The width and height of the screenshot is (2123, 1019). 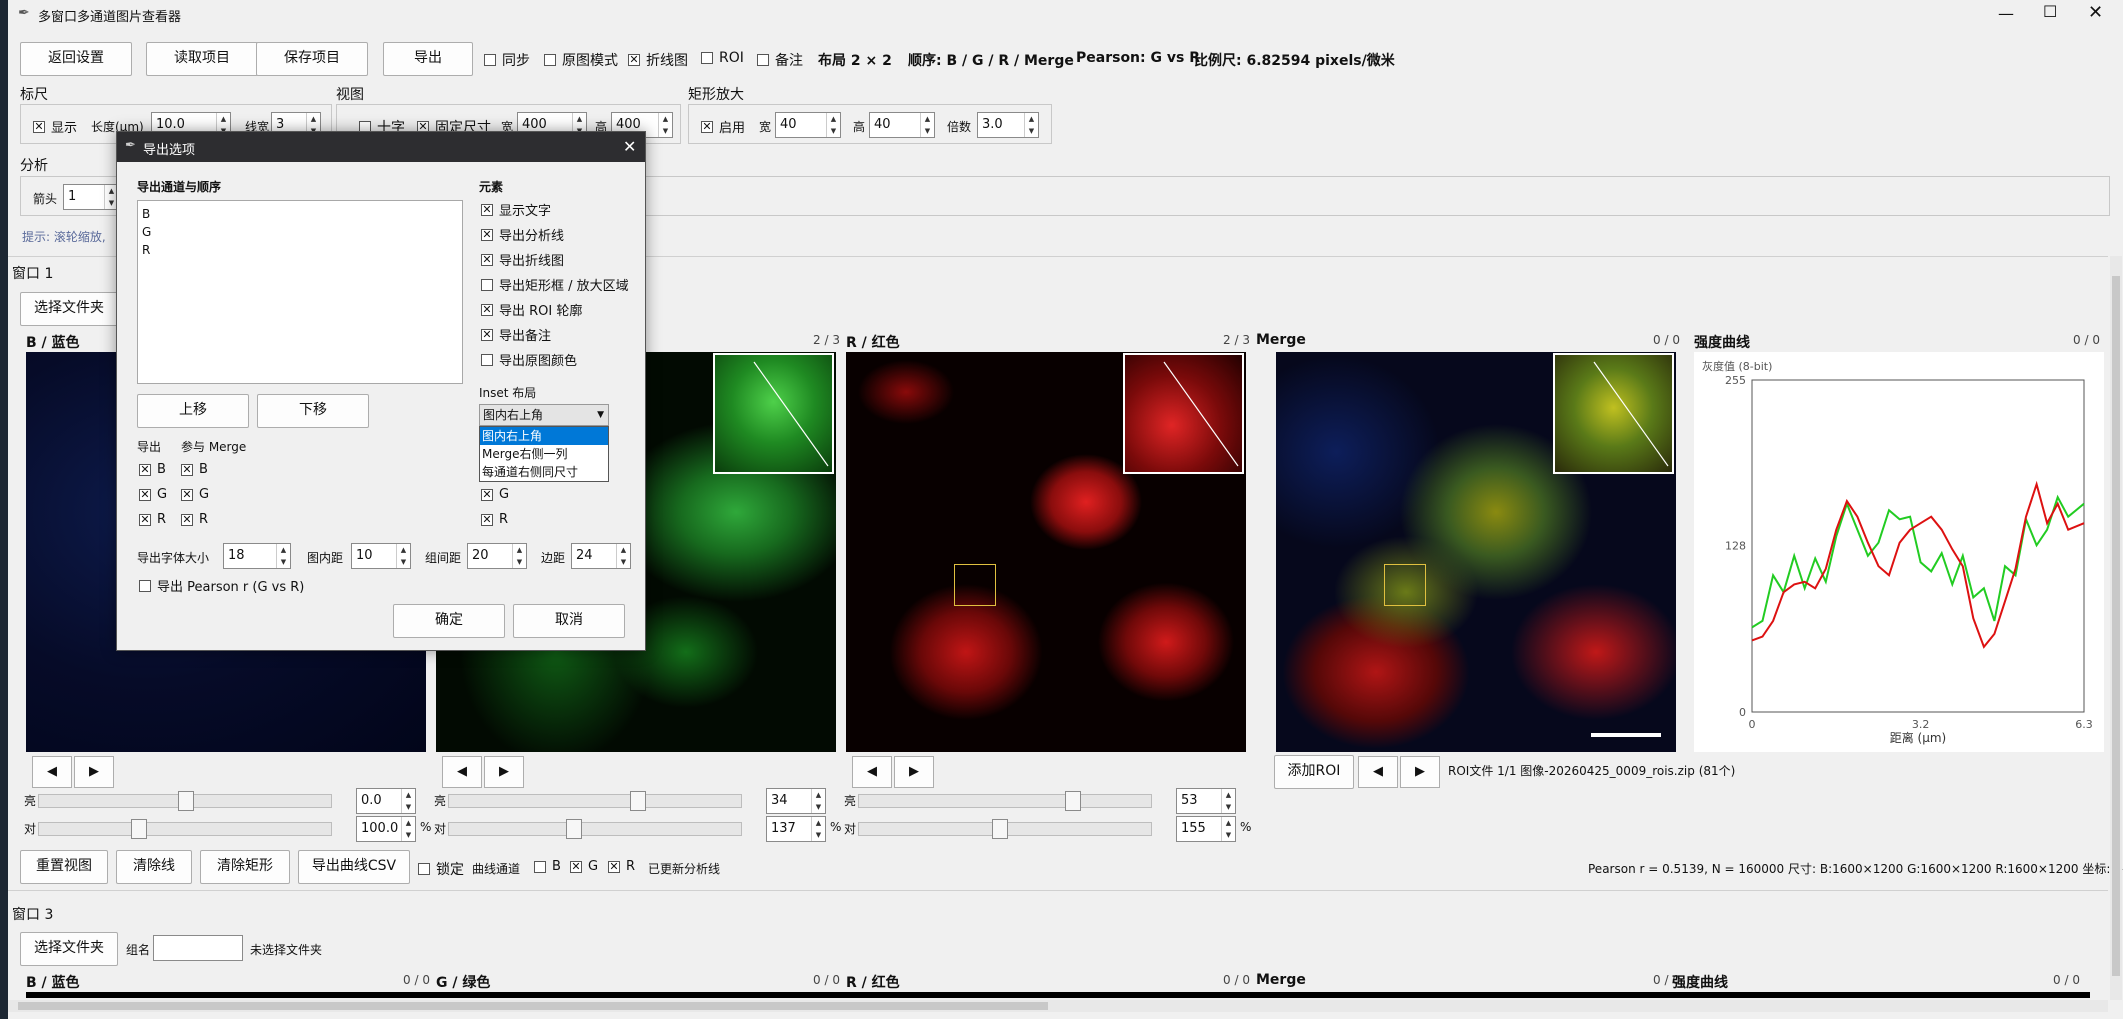 What do you see at coordinates (1420, 772) in the screenshot?
I see `next-roi-button: ▶` at bounding box center [1420, 772].